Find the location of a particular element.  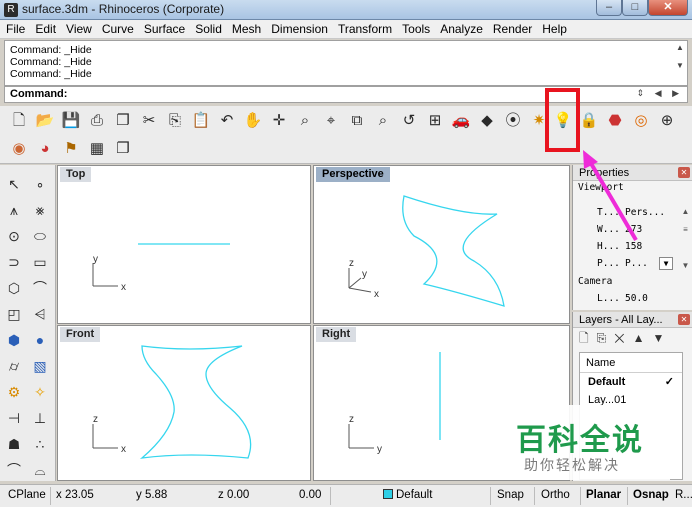

gear-icon: ⚙ is located at coordinates (14, 392).